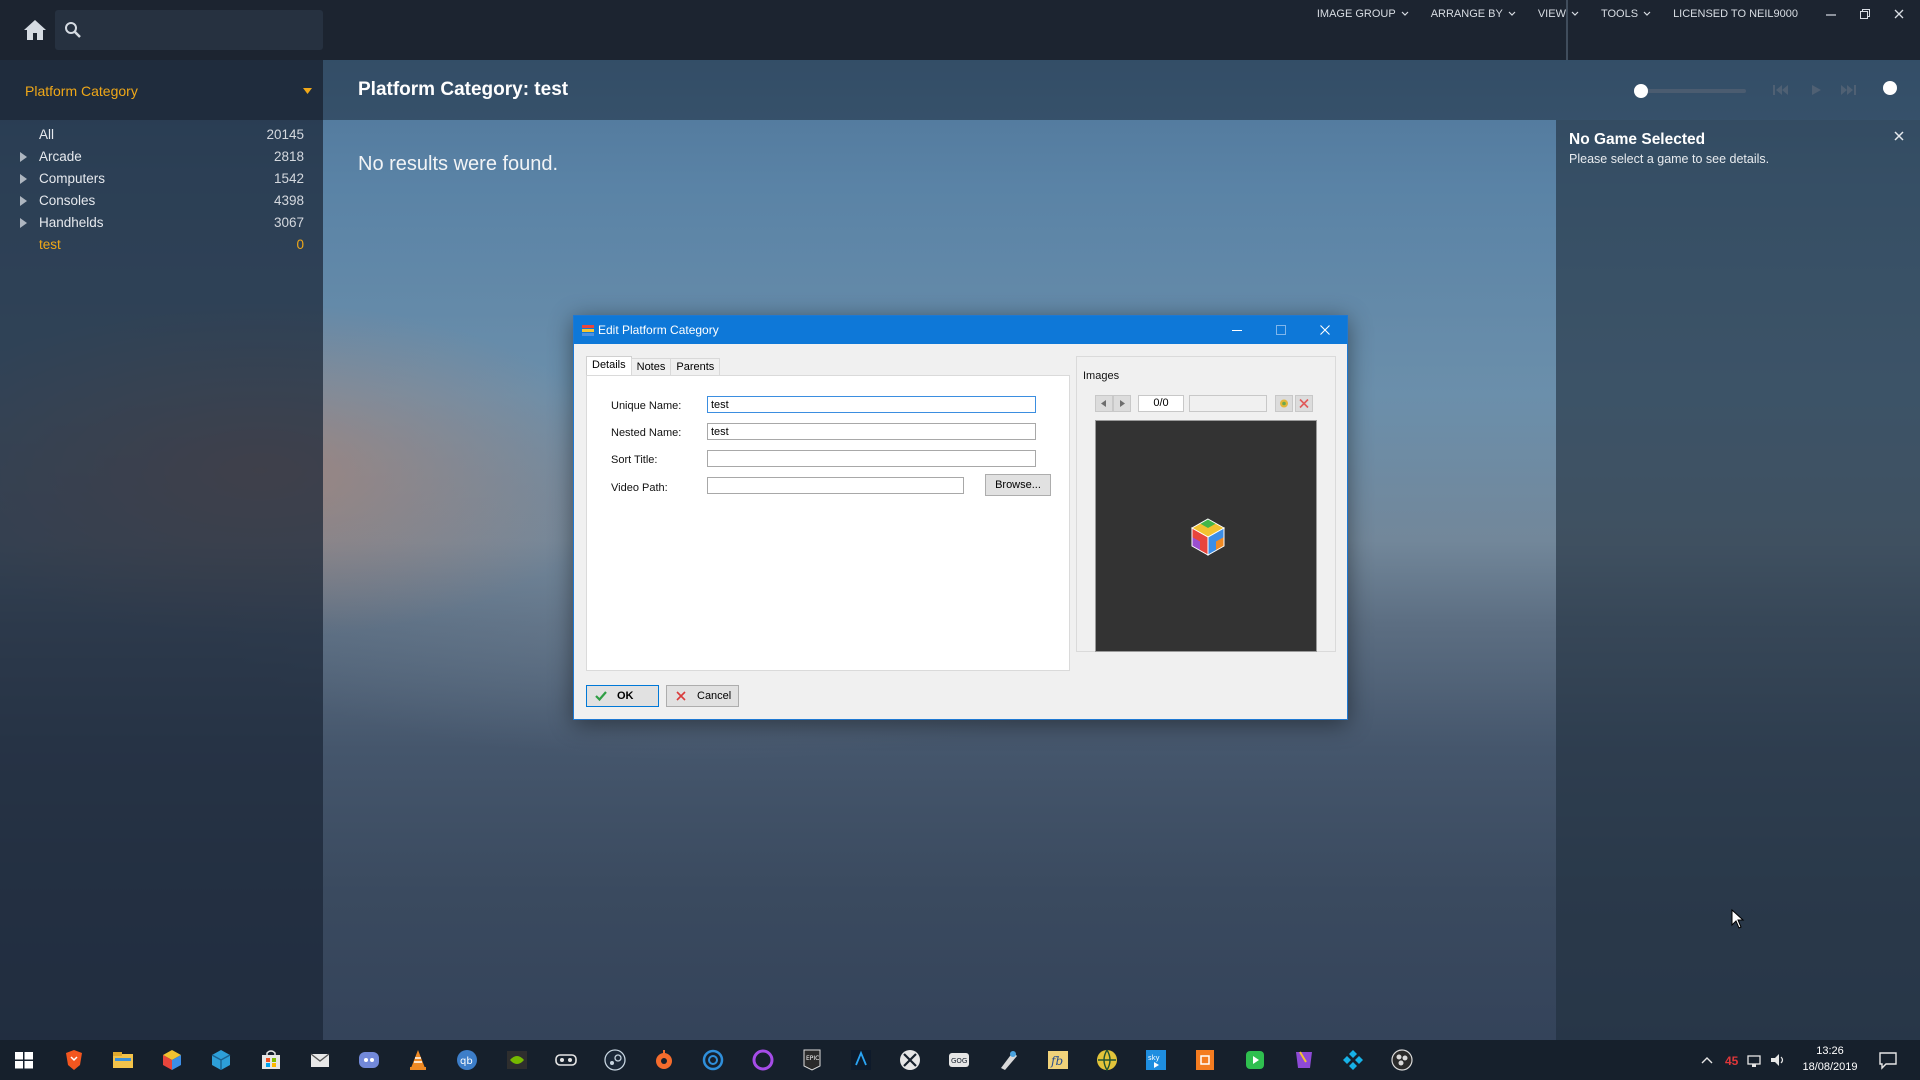 This screenshot has height=1080, width=1920. Describe the element at coordinates (1731, 1061) in the screenshot. I see `tray-notification-count: 45` at that location.